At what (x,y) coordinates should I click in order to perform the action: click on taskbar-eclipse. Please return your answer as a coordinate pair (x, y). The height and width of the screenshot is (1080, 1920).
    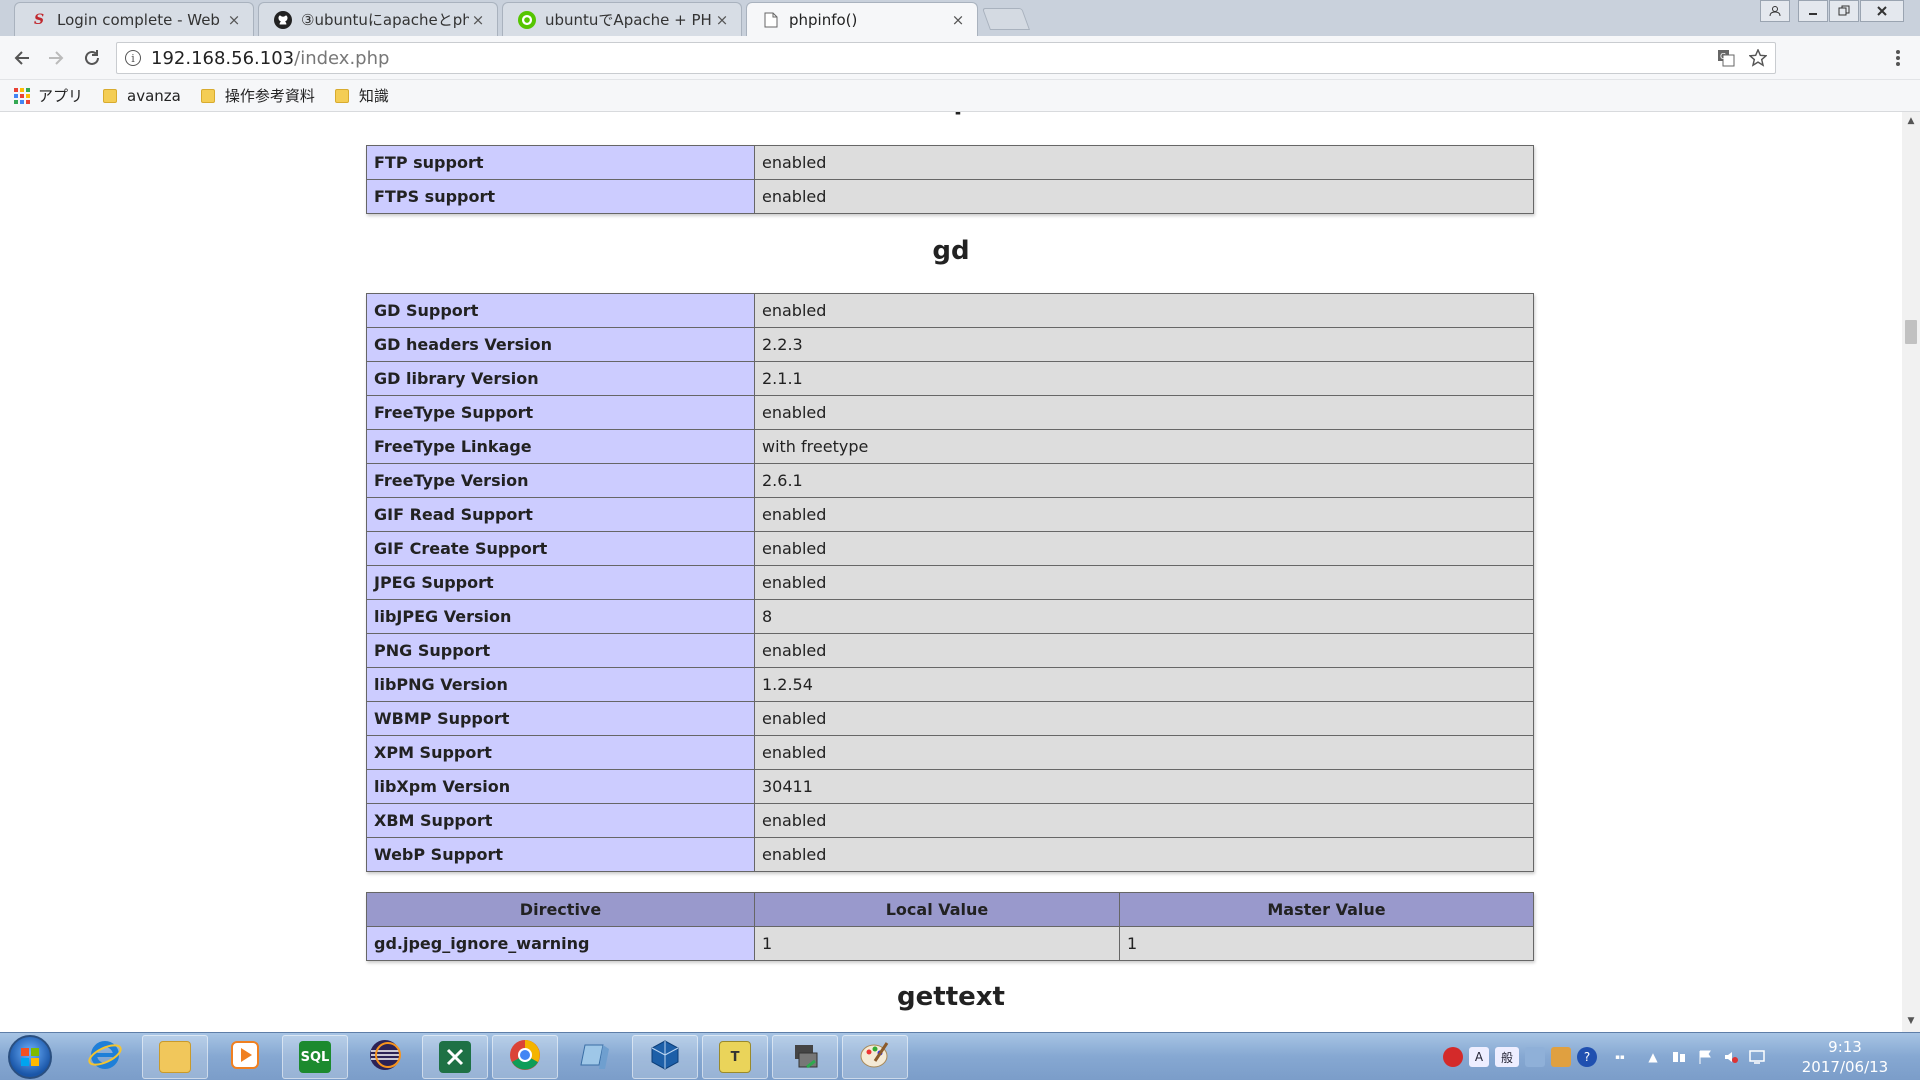
    Looking at the image, I should click on (385, 1057).